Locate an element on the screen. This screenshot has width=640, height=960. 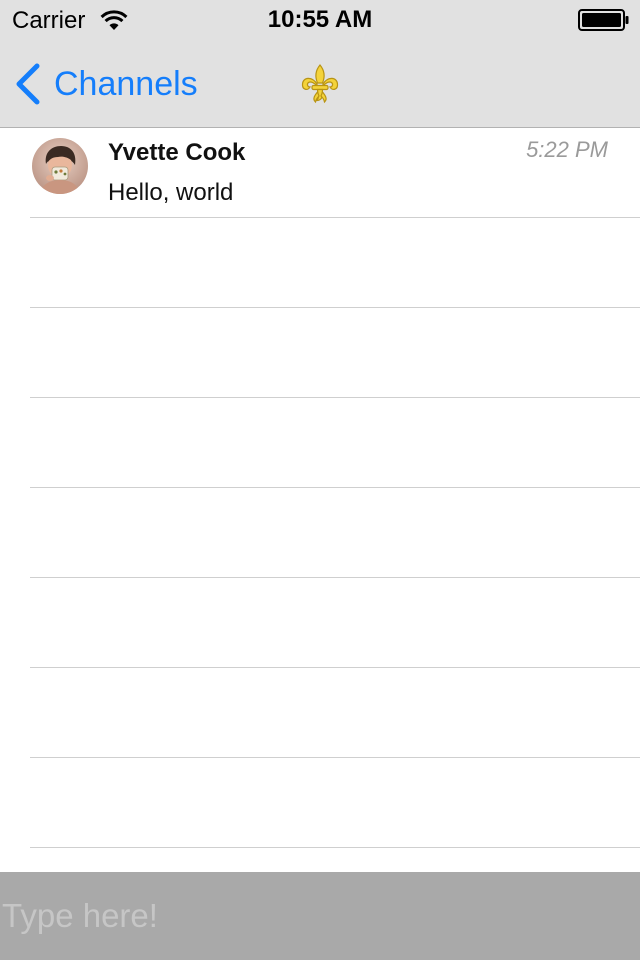
message-row: Yvette Cook 5:22 PM Hello, world is located at coordinates (320, 173).